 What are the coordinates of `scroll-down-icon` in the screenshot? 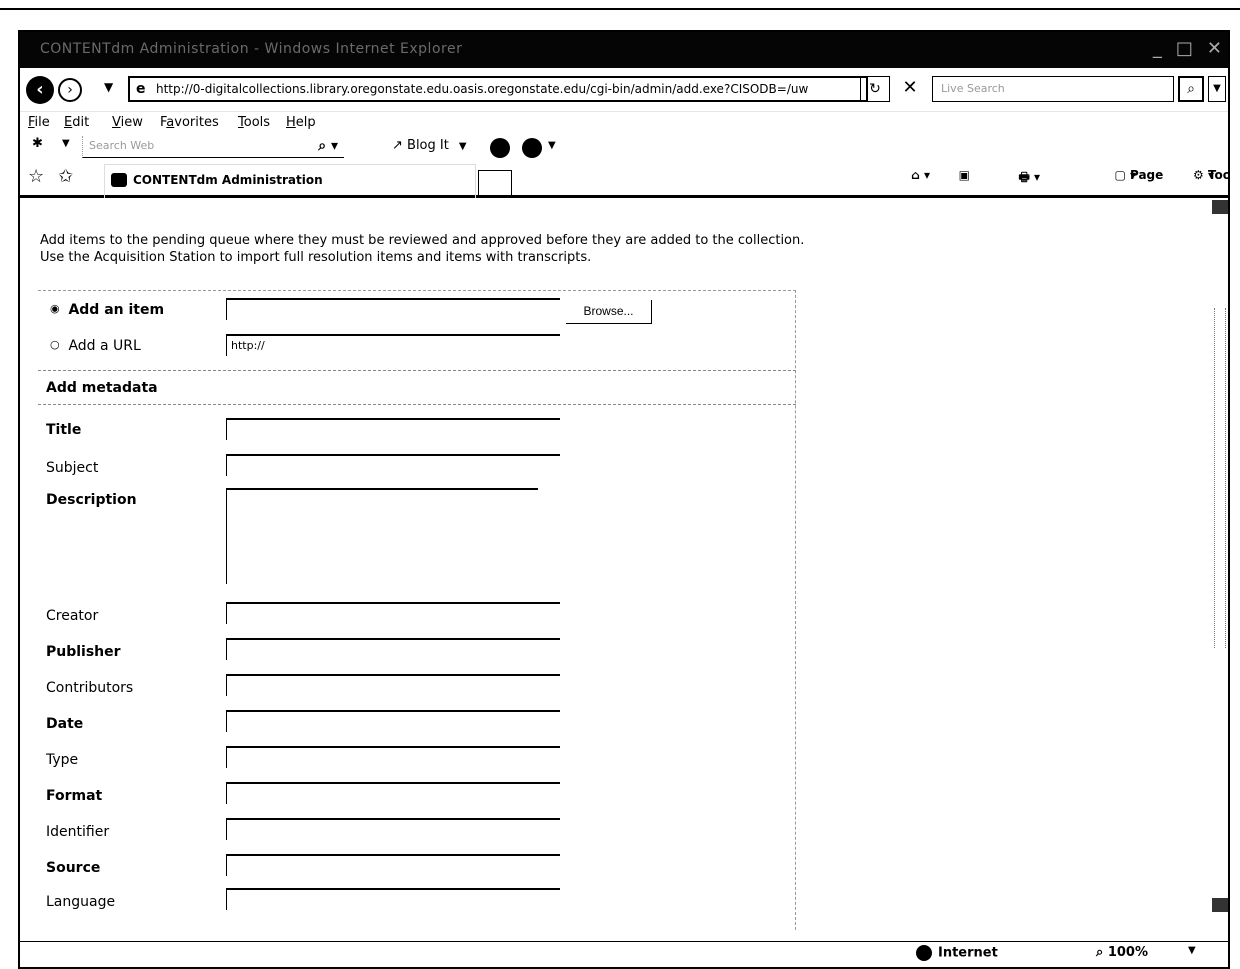 It's located at (1220, 905).